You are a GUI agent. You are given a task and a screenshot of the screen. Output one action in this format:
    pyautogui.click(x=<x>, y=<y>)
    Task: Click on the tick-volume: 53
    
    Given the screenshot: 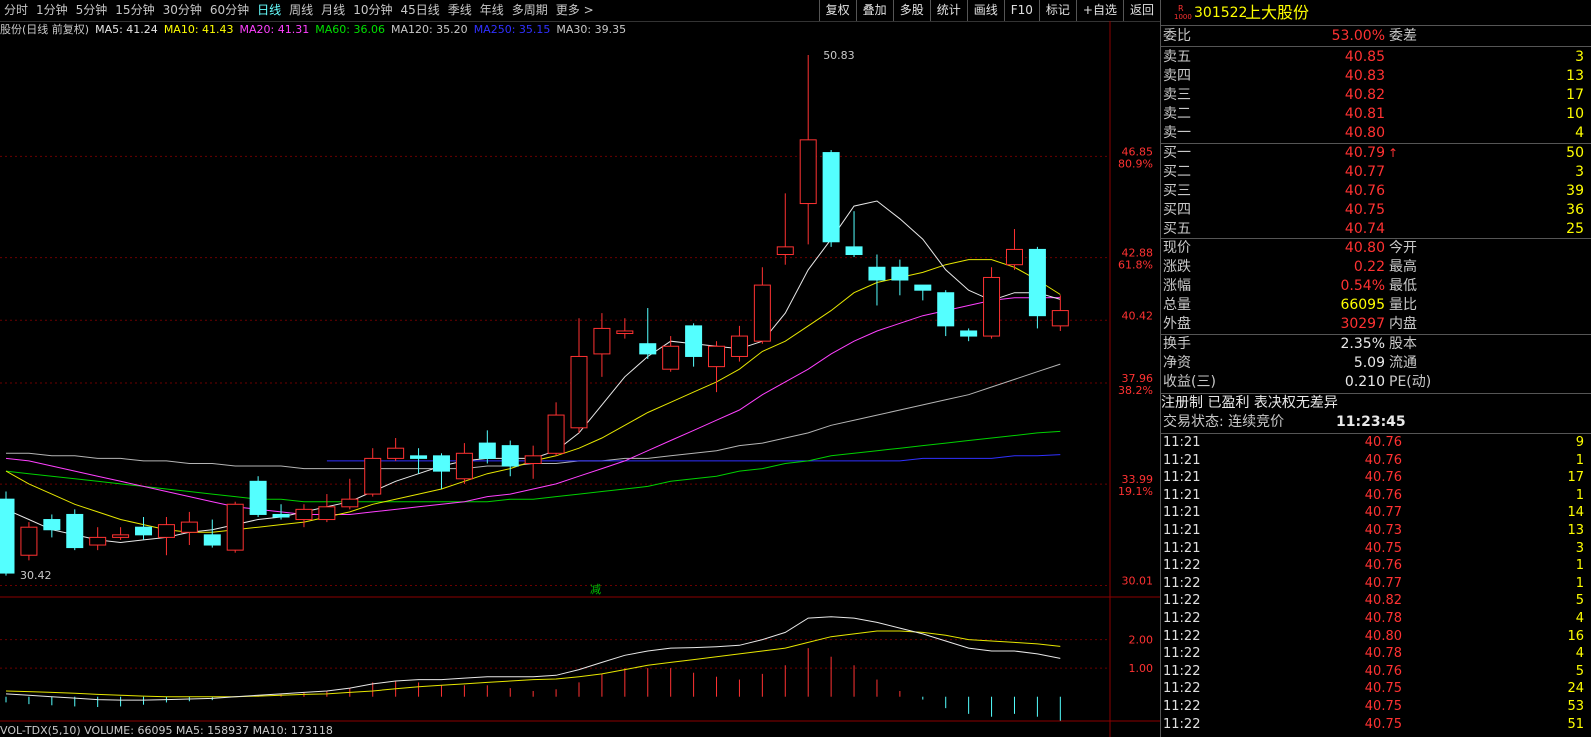 What is the action you would take?
    pyautogui.click(x=1575, y=706)
    